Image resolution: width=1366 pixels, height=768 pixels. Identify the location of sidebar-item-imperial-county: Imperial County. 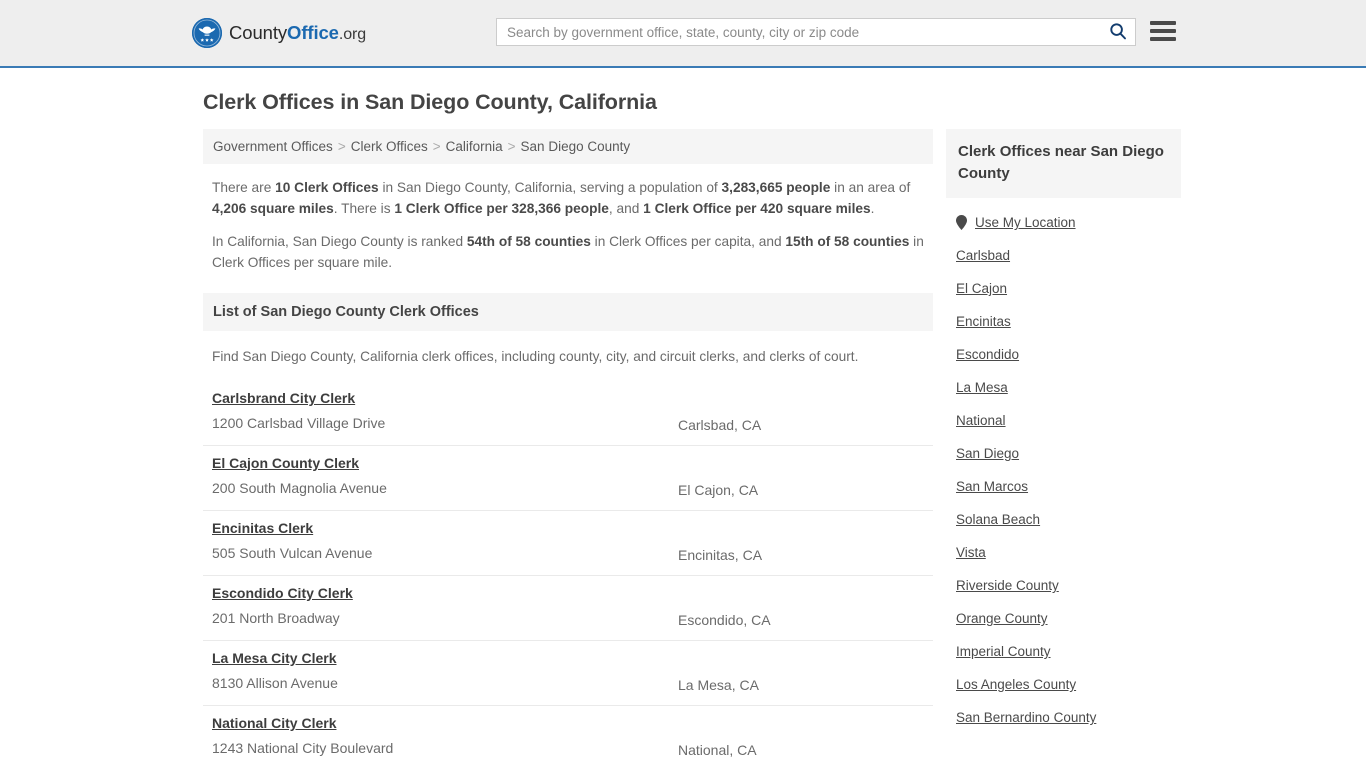
(1068, 651).